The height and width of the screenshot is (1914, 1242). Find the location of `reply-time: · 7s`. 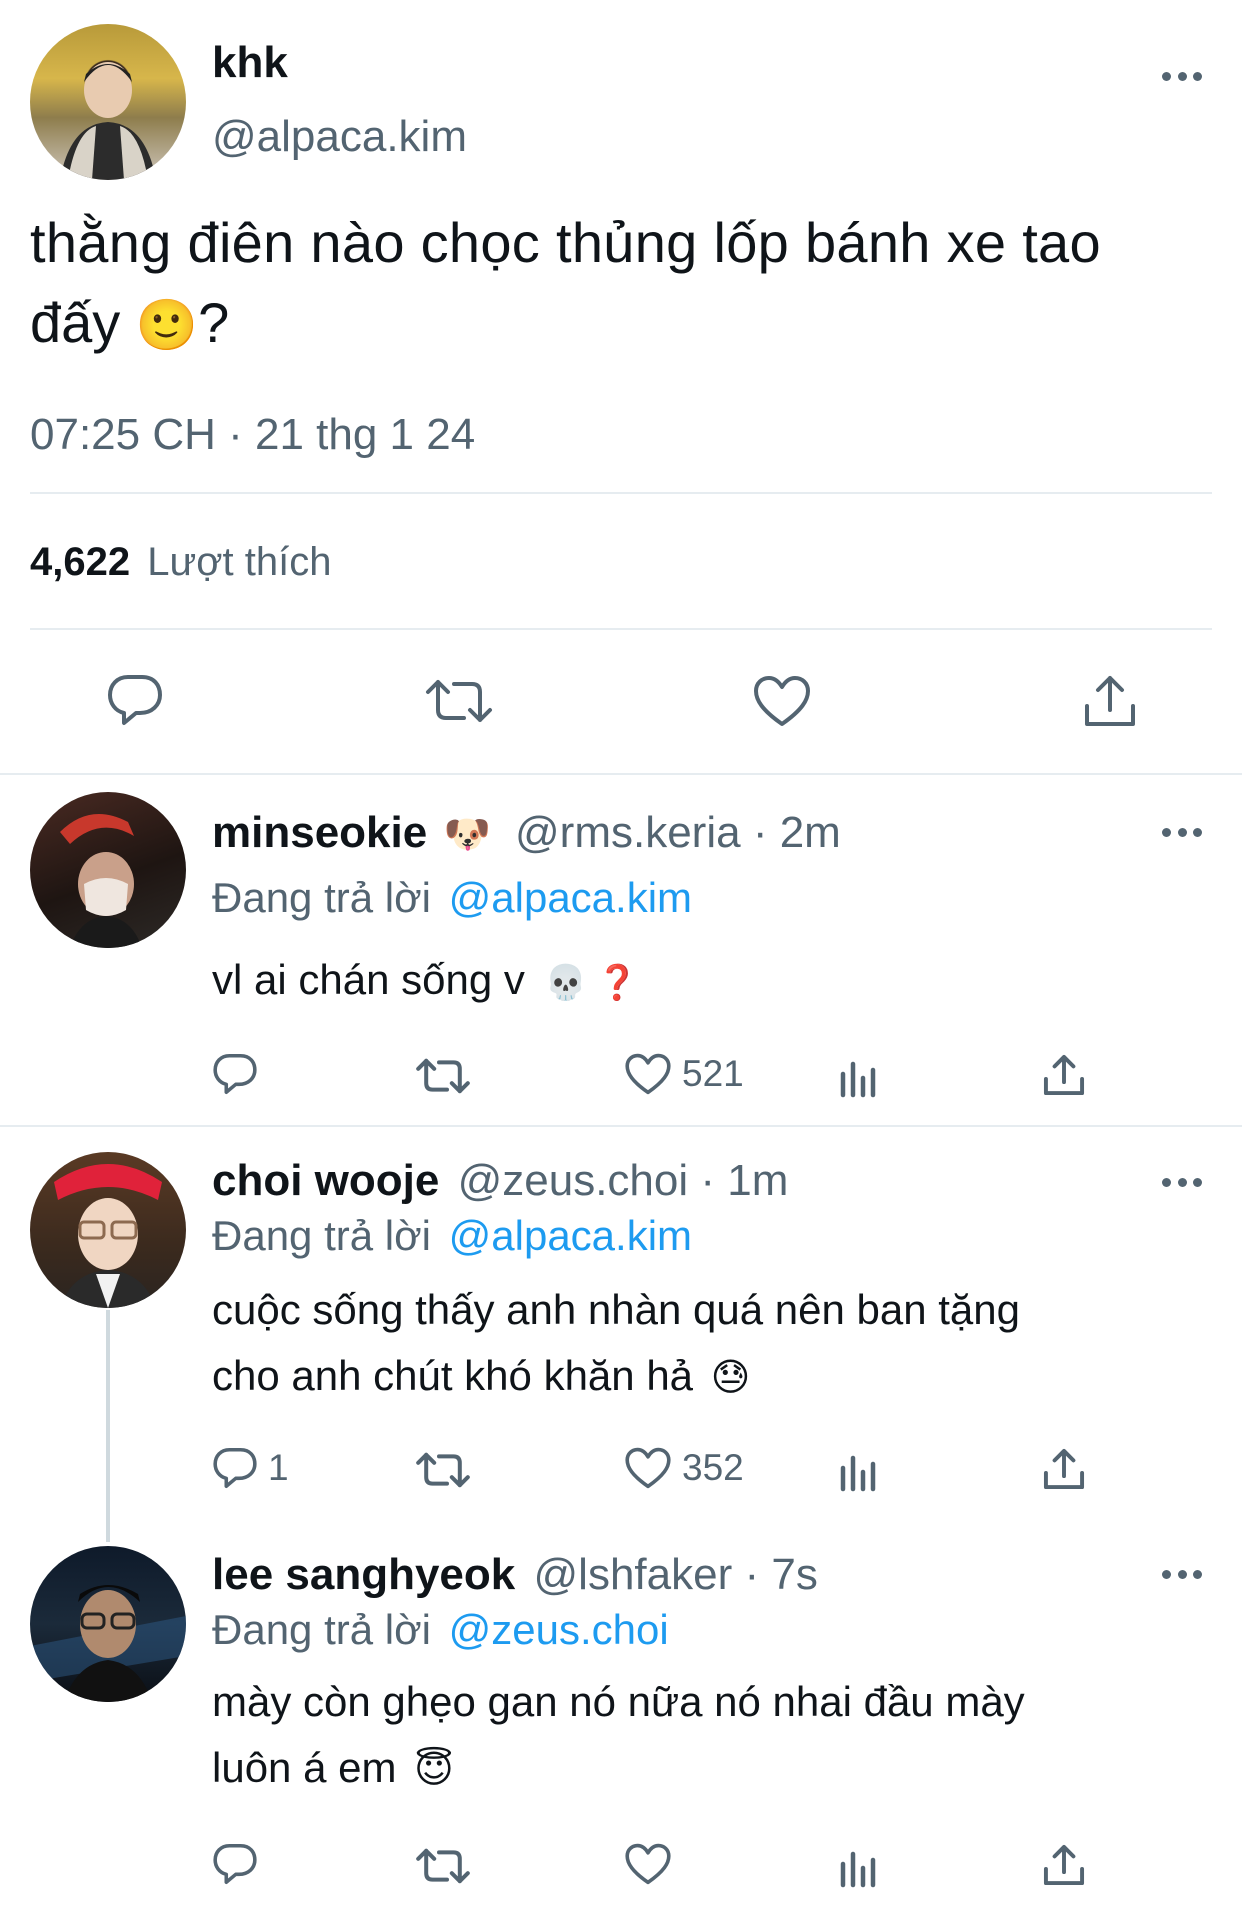

reply-time: · 7s is located at coordinates (780, 1574).